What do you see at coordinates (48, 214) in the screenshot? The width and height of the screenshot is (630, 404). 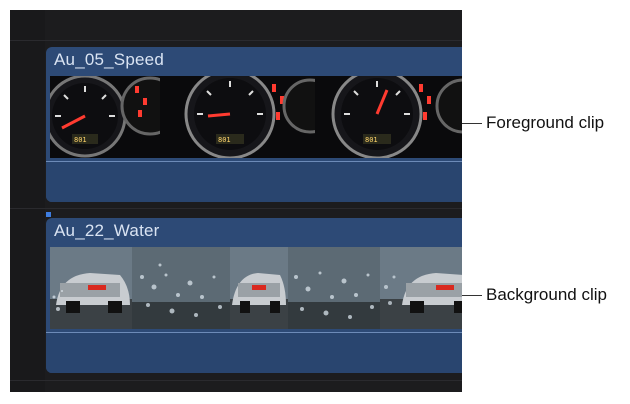 I see `connection-marker` at bounding box center [48, 214].